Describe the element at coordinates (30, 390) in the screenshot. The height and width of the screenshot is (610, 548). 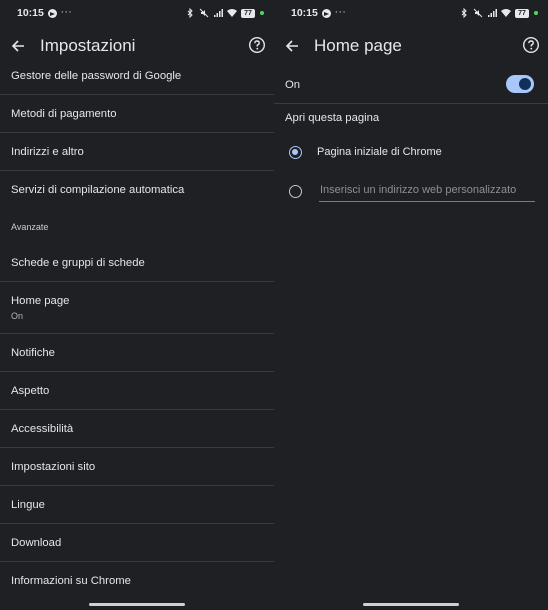
I see `settings-item-label: Aspetto` at that location.